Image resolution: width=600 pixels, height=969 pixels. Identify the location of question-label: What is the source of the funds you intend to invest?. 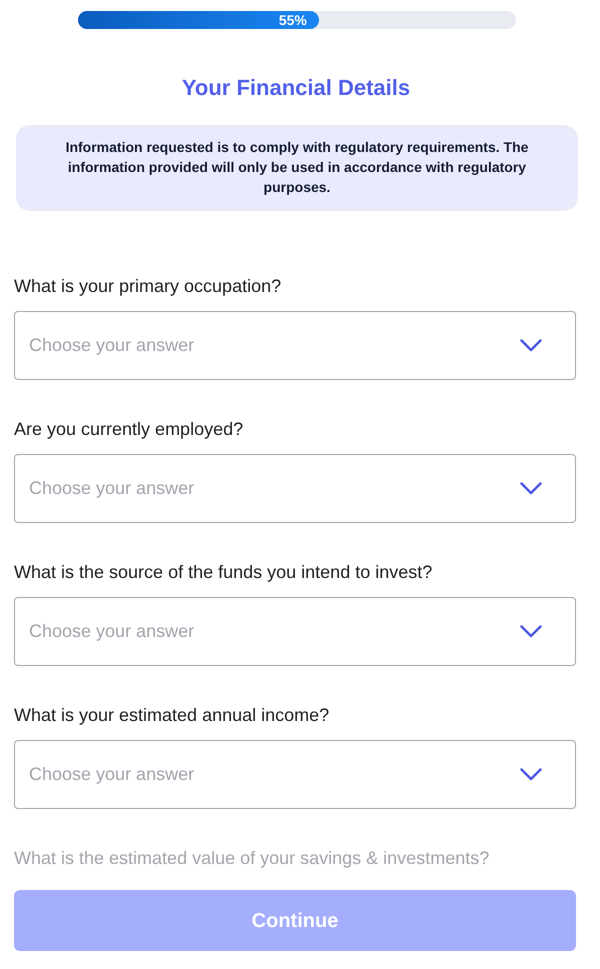
(223, 572).